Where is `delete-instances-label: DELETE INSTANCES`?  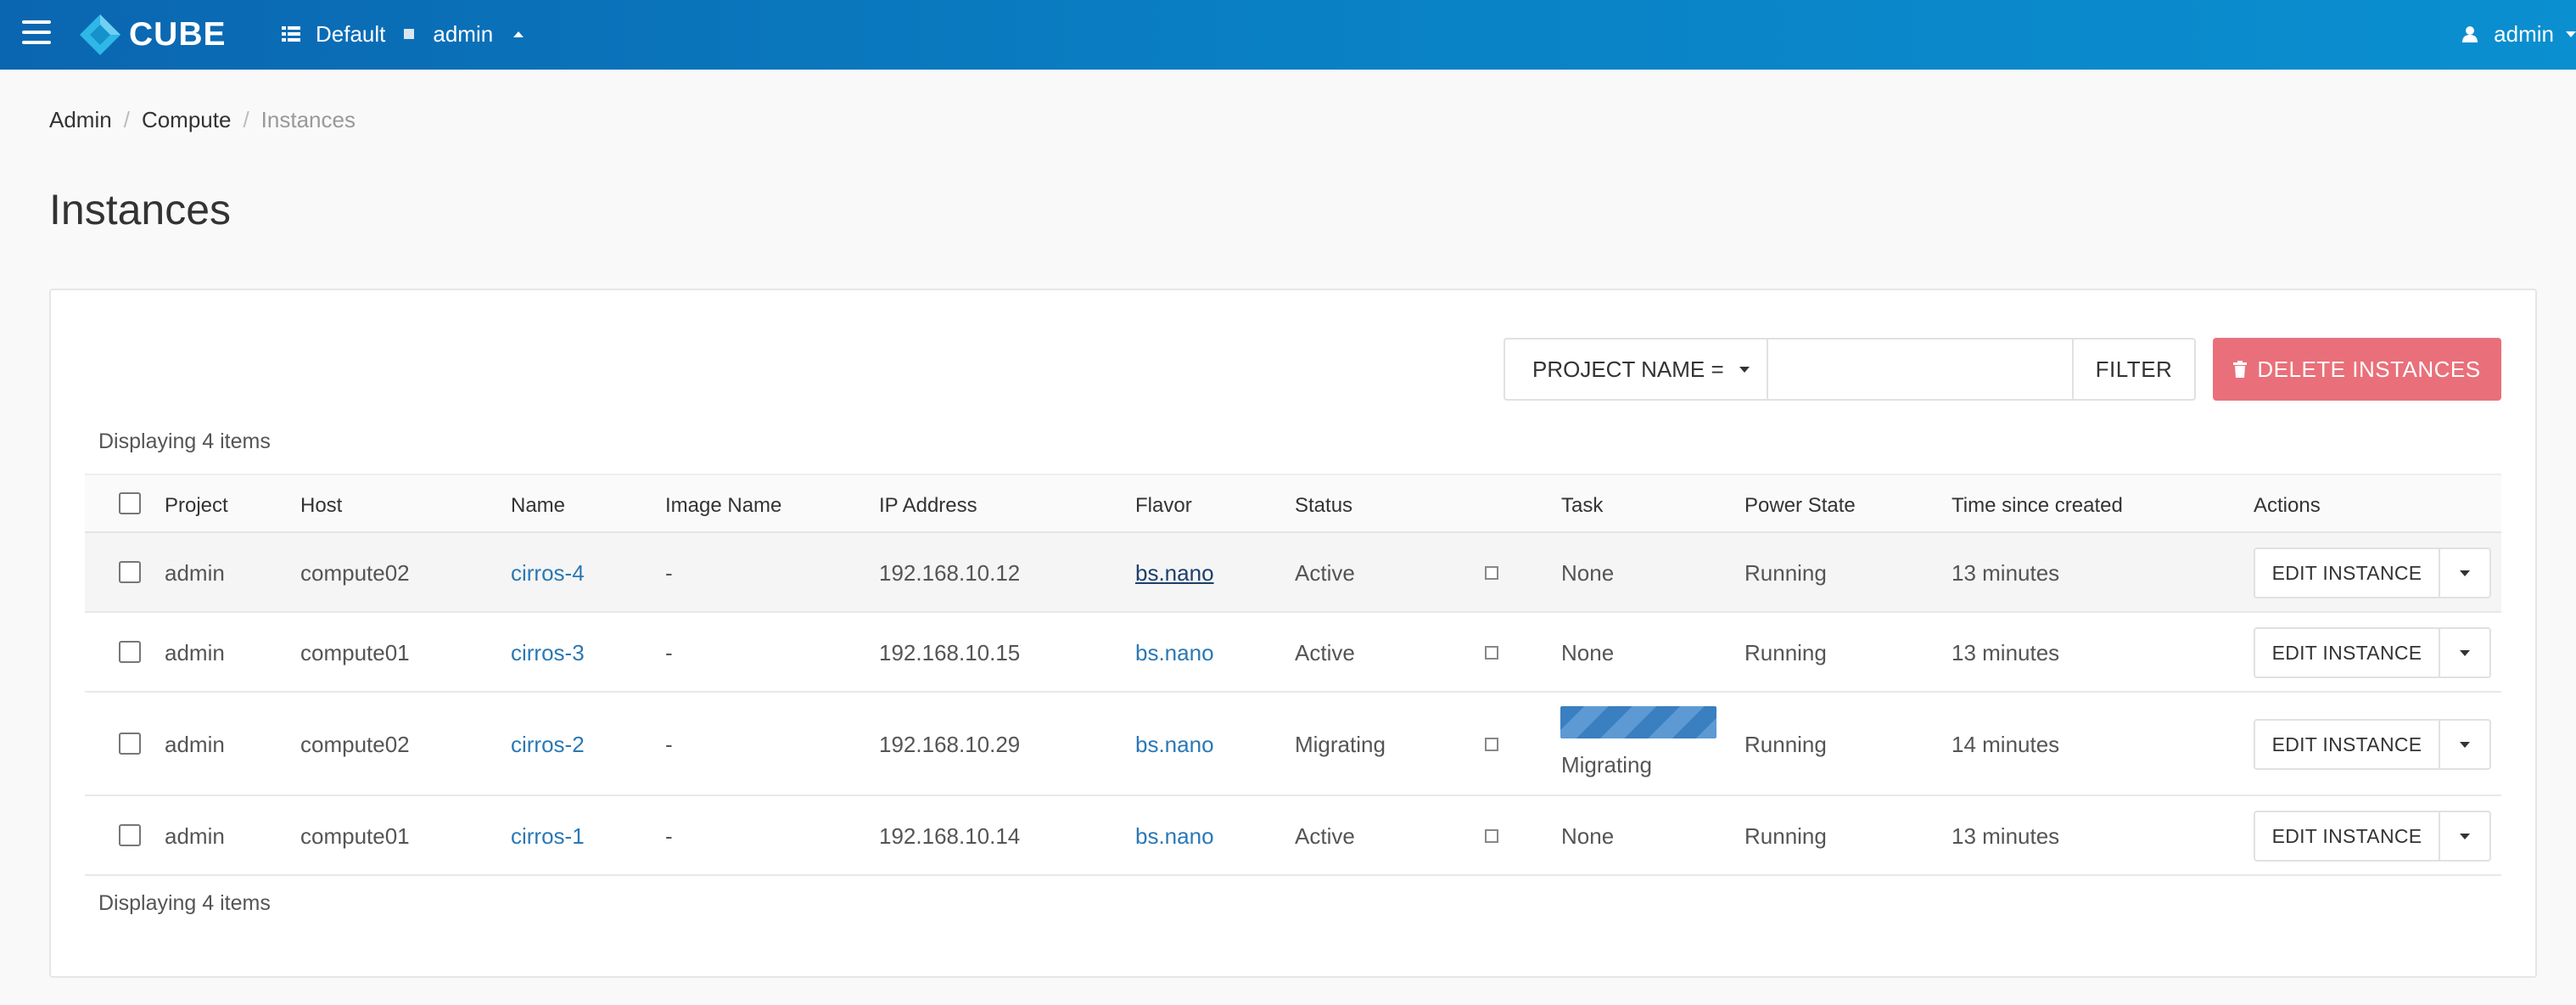 delete-instances-label: DELETE INSTANCES is located at coordinates (2369, 369).